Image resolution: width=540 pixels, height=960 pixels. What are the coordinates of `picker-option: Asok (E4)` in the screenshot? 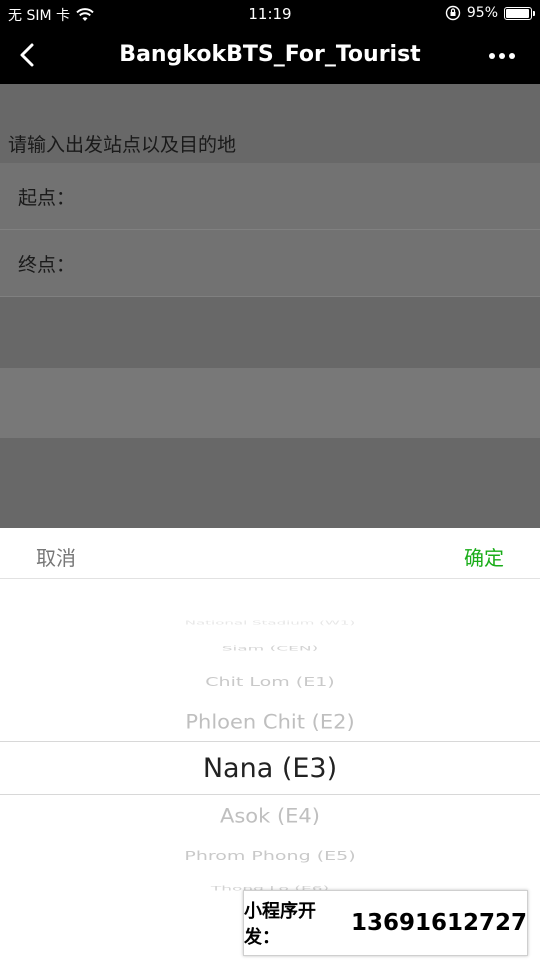 It's located at (270, 815).